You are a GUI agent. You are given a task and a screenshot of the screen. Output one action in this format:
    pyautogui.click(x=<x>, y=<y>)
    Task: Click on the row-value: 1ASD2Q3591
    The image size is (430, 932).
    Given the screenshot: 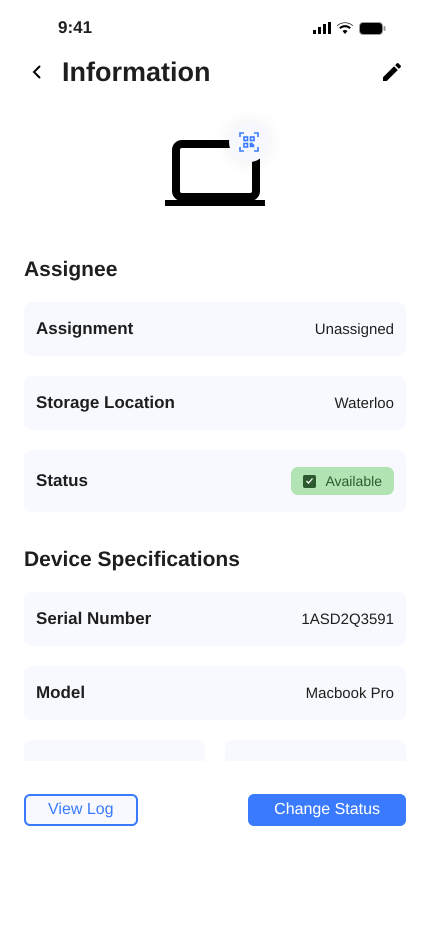 What is the action you would take?
    pyautogui.click(x=347, y=619)
    